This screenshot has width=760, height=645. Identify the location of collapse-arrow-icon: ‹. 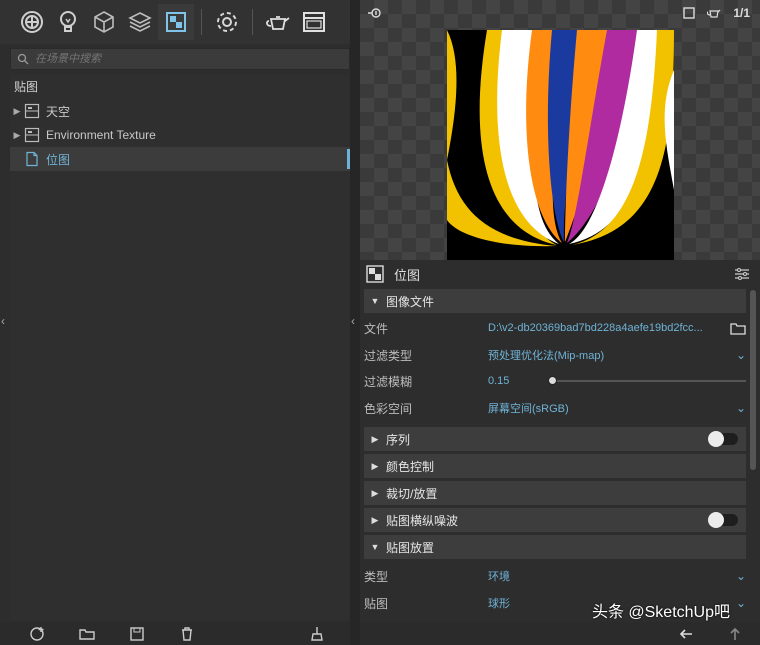
(353, 321).